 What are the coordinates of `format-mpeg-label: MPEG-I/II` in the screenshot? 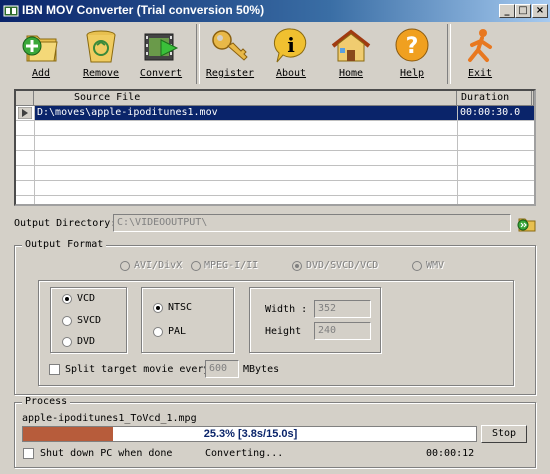 It's located at (231, 265).